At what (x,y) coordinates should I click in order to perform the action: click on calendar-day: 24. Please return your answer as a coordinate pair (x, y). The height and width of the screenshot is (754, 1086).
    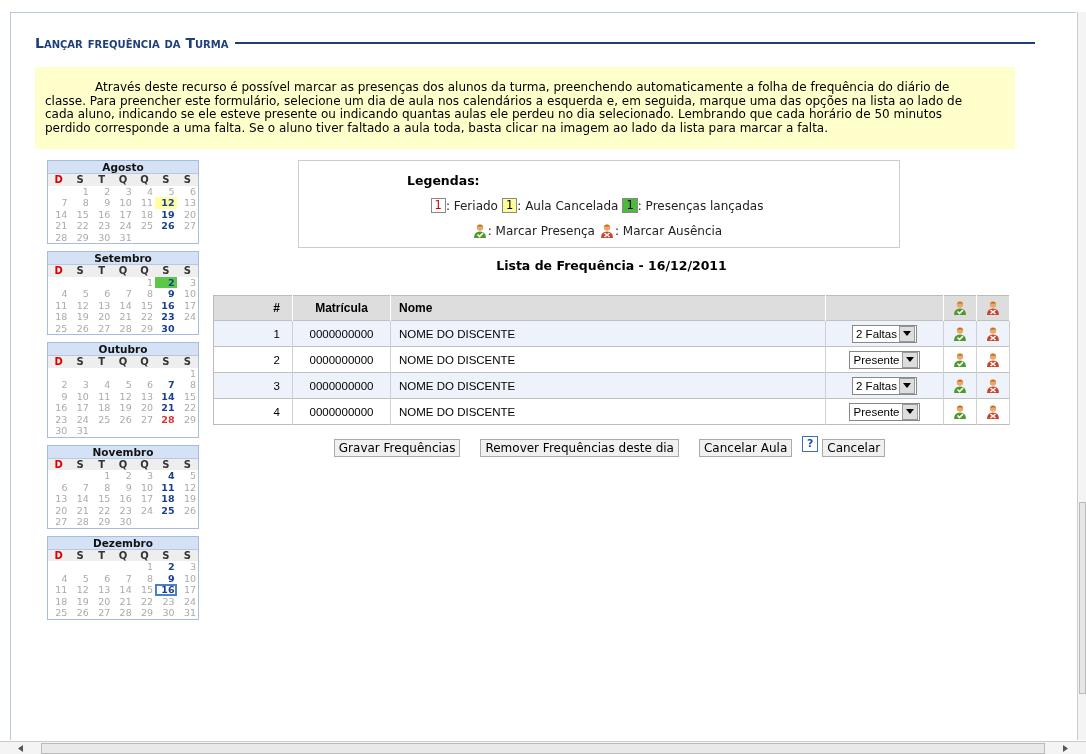
    Looking at the image, I should click on (144, 510).